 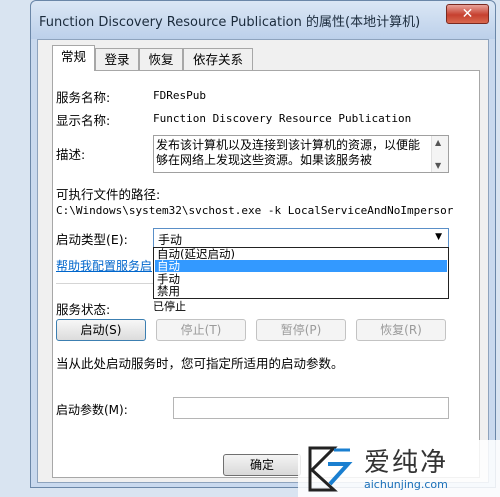 What do you see at coordinates (301, 254) in the screenshot?
I see `option-auto-delayed: 自动(延迟启动)` at bounding box center [301, 254].